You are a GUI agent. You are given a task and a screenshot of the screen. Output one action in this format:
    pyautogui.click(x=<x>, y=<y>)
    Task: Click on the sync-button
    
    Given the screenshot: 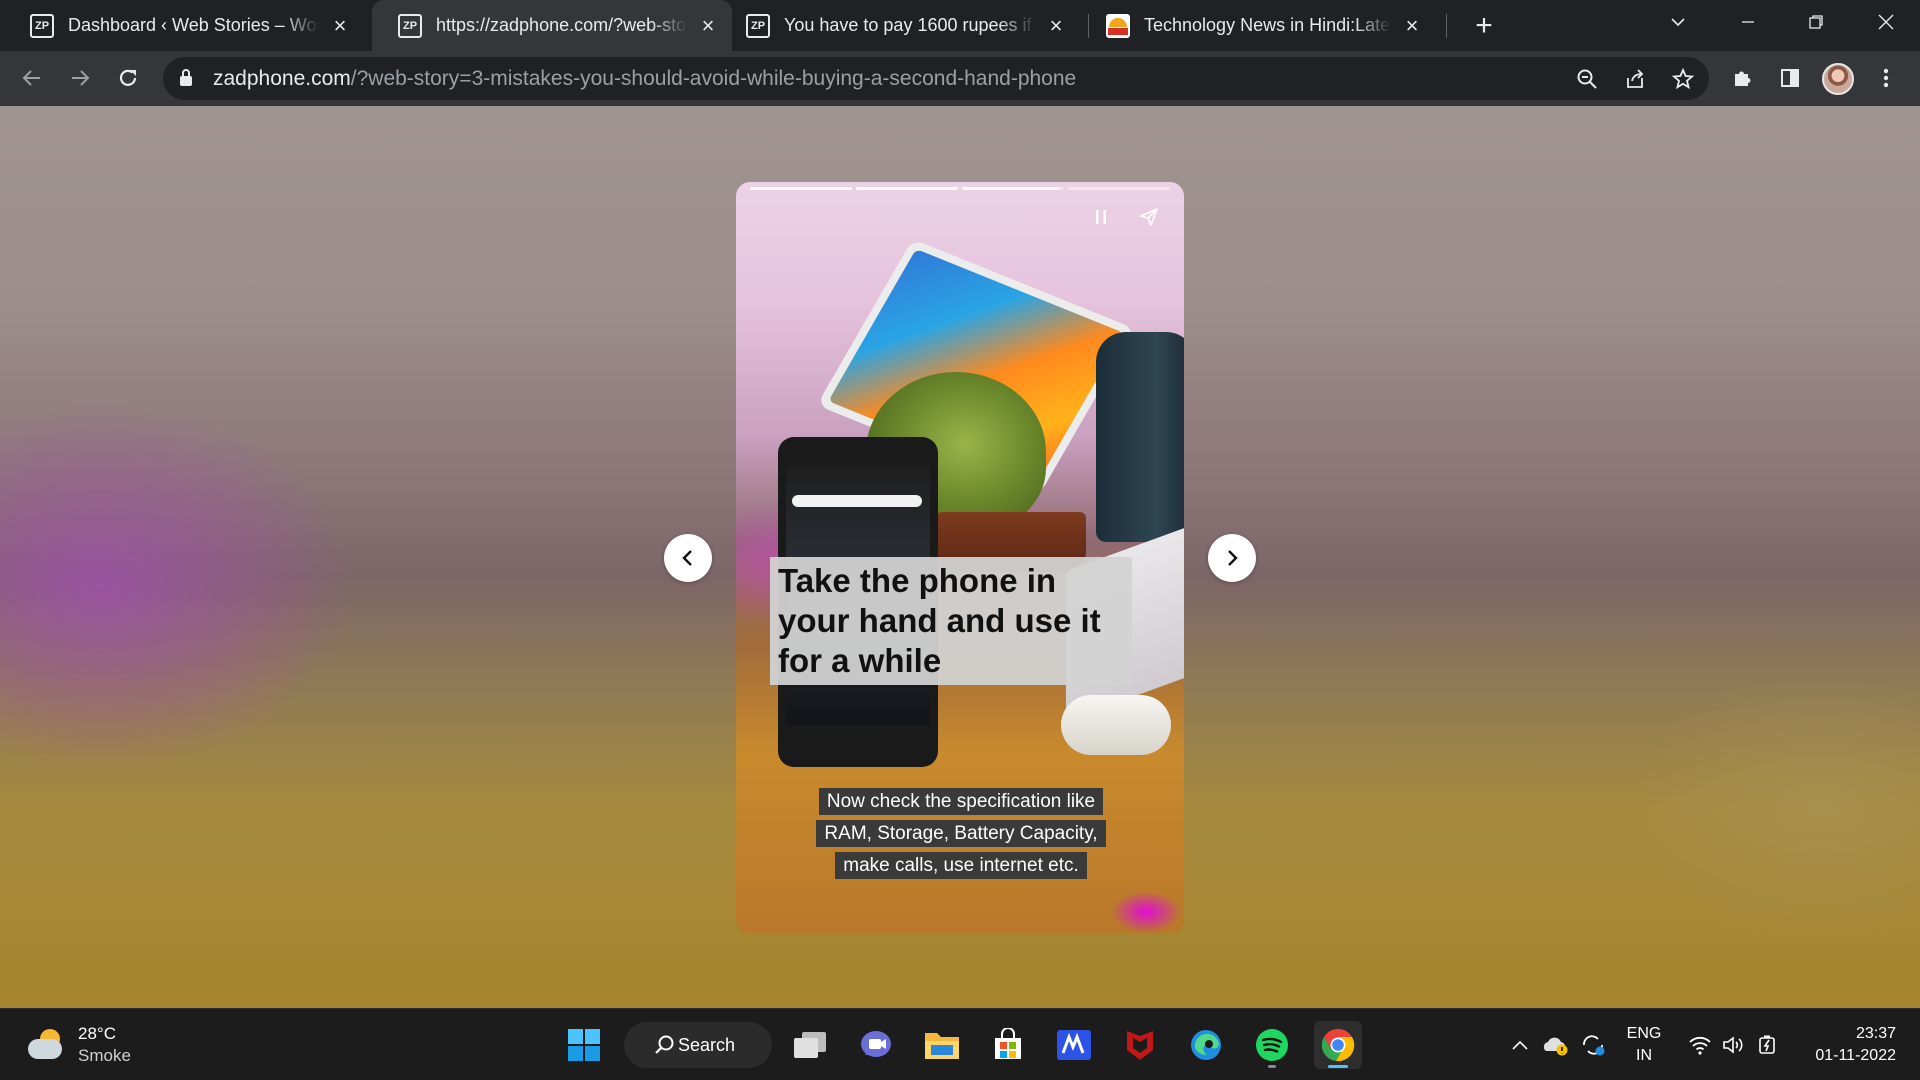 What is the action you would take?
    pyautogui.click(x=1593, y=1045)
    